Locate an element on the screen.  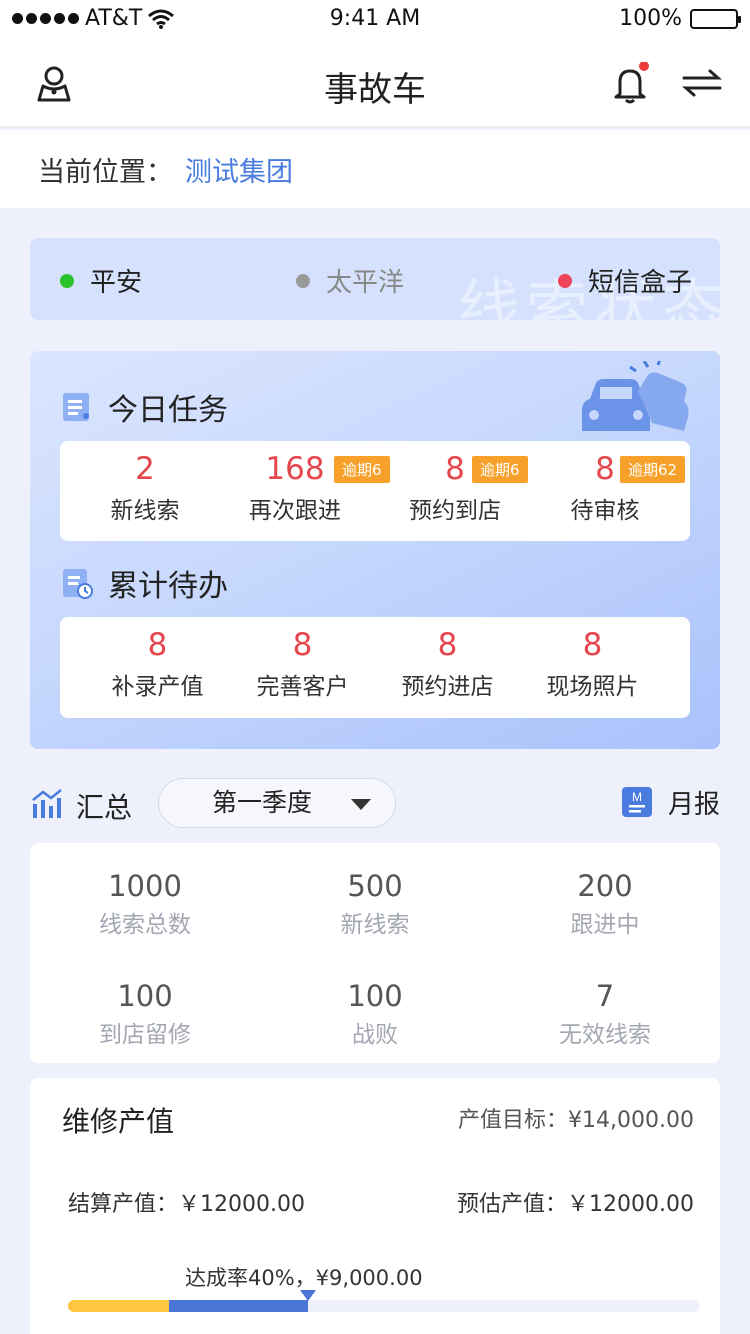
pending-item: 8 补录产值 is located at coordinates (157, 667).